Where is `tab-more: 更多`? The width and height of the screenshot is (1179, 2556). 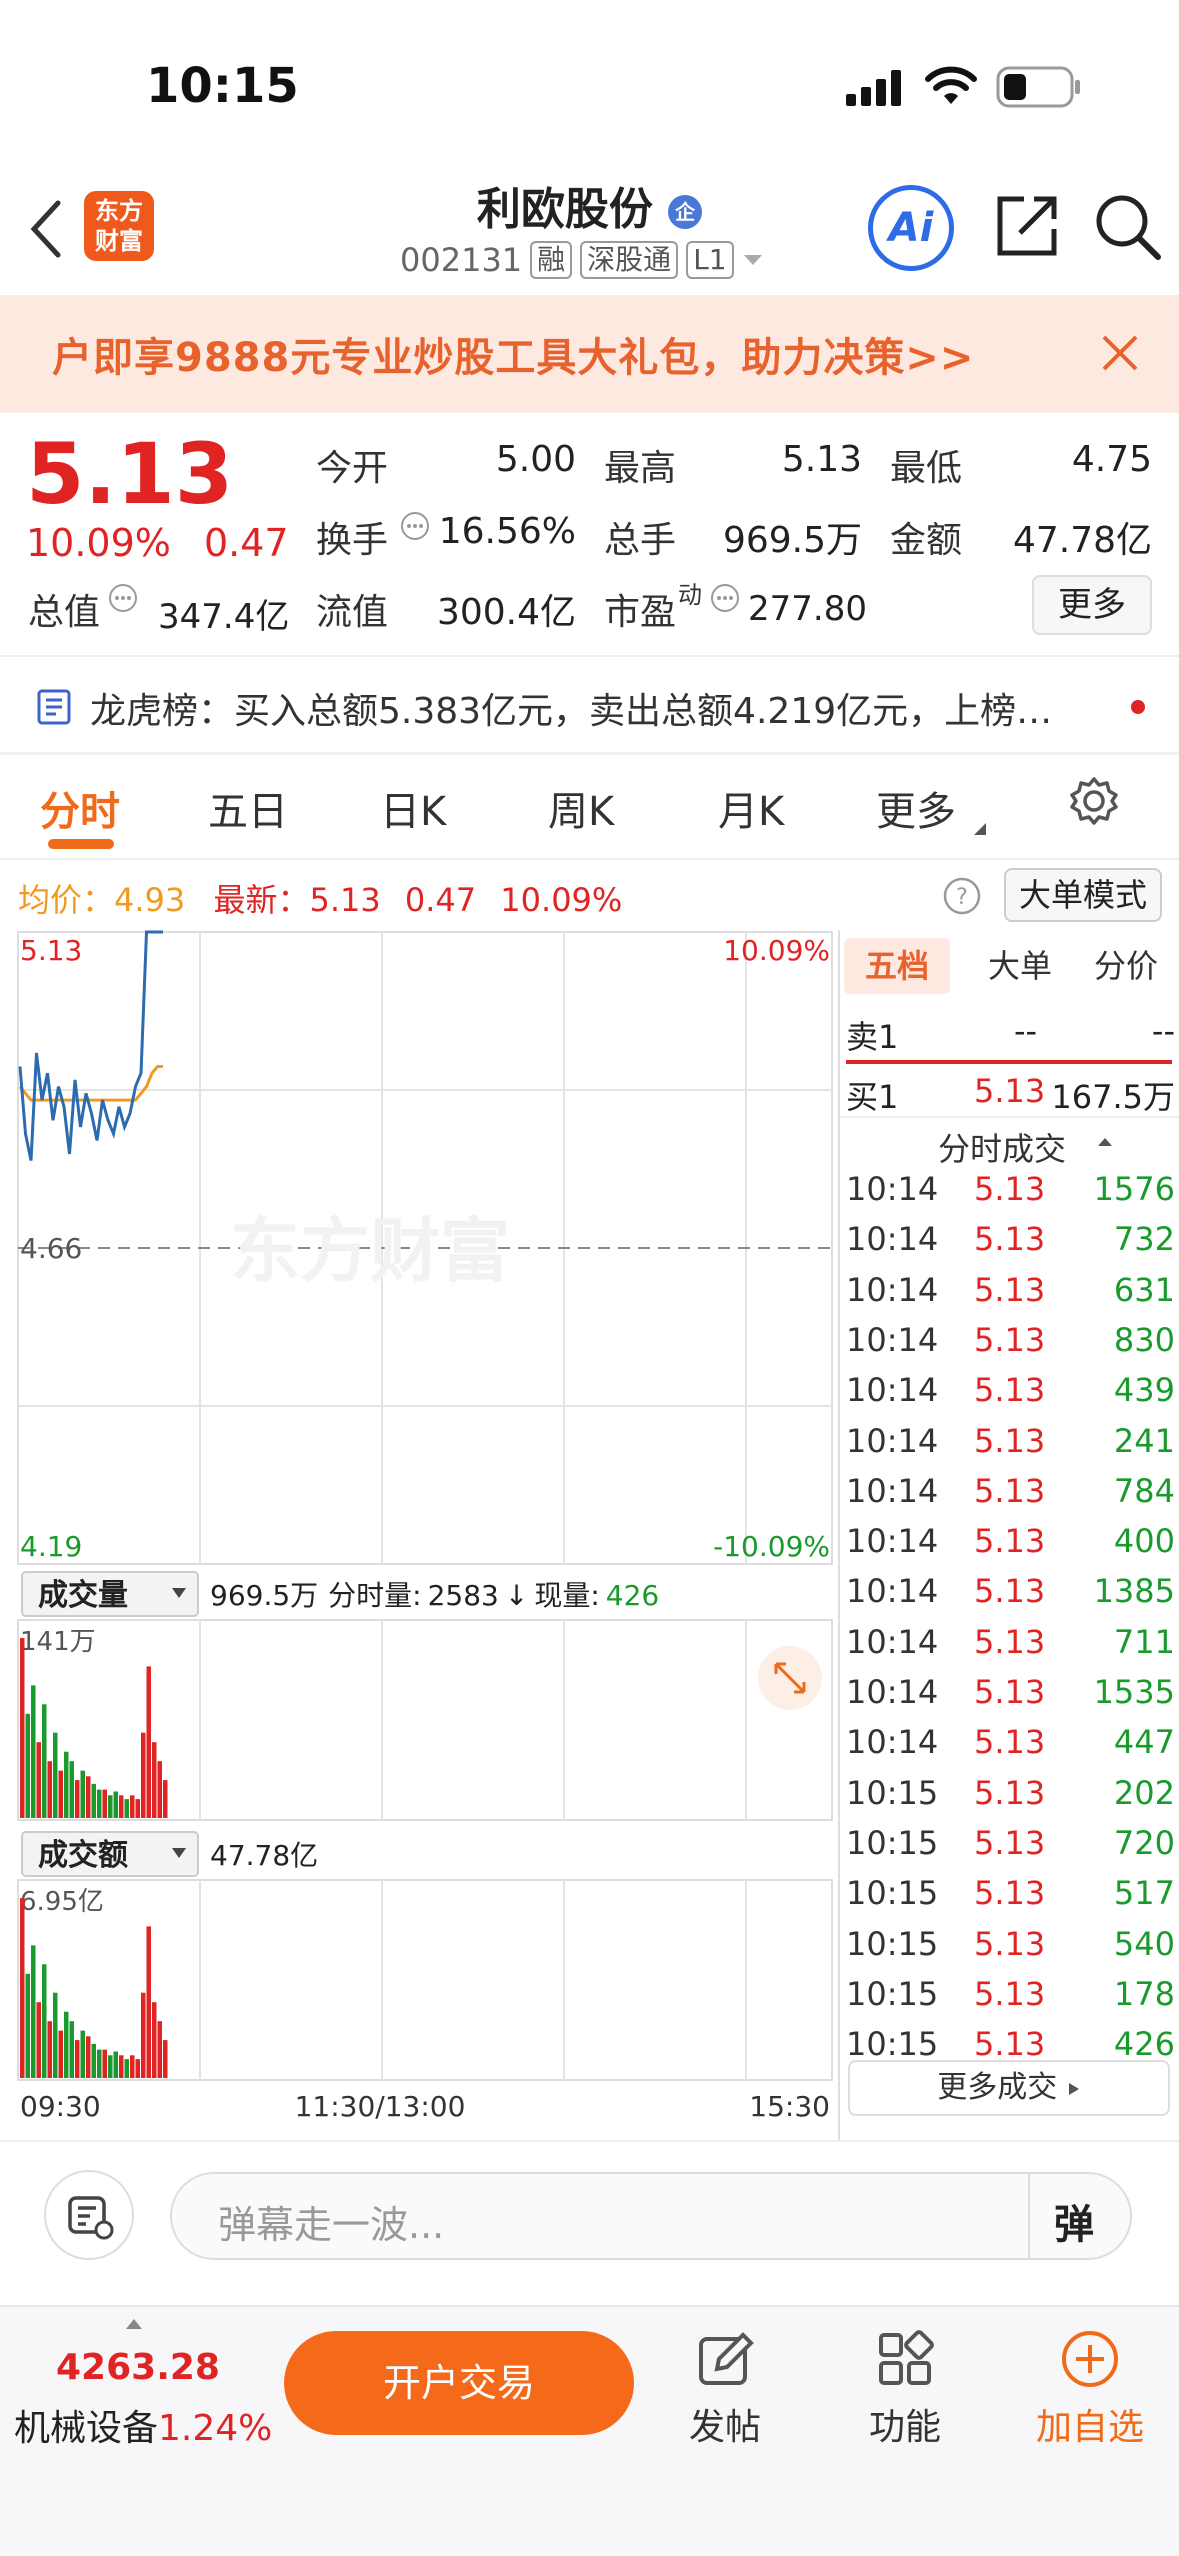
tab-more: 更多 is located at coordinates (916, 808).